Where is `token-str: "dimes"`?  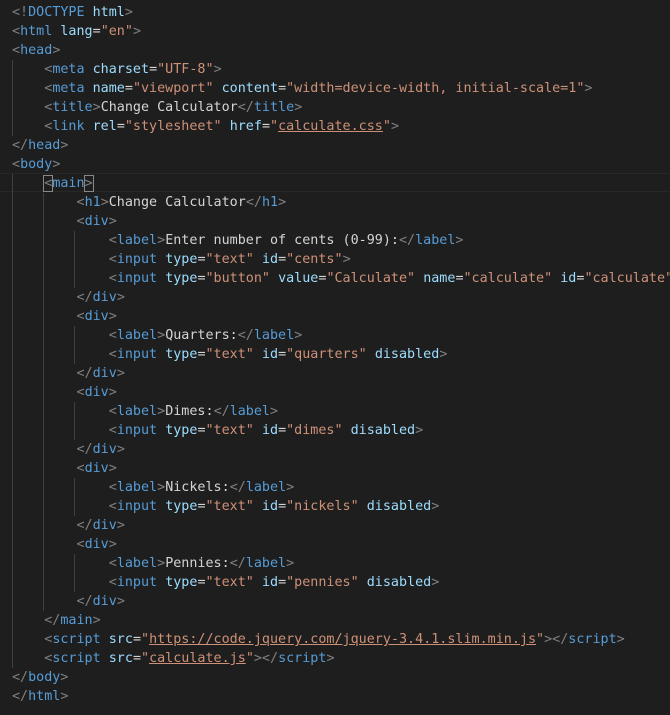 token-str: "dimes" is located at coordinates (314, 430).